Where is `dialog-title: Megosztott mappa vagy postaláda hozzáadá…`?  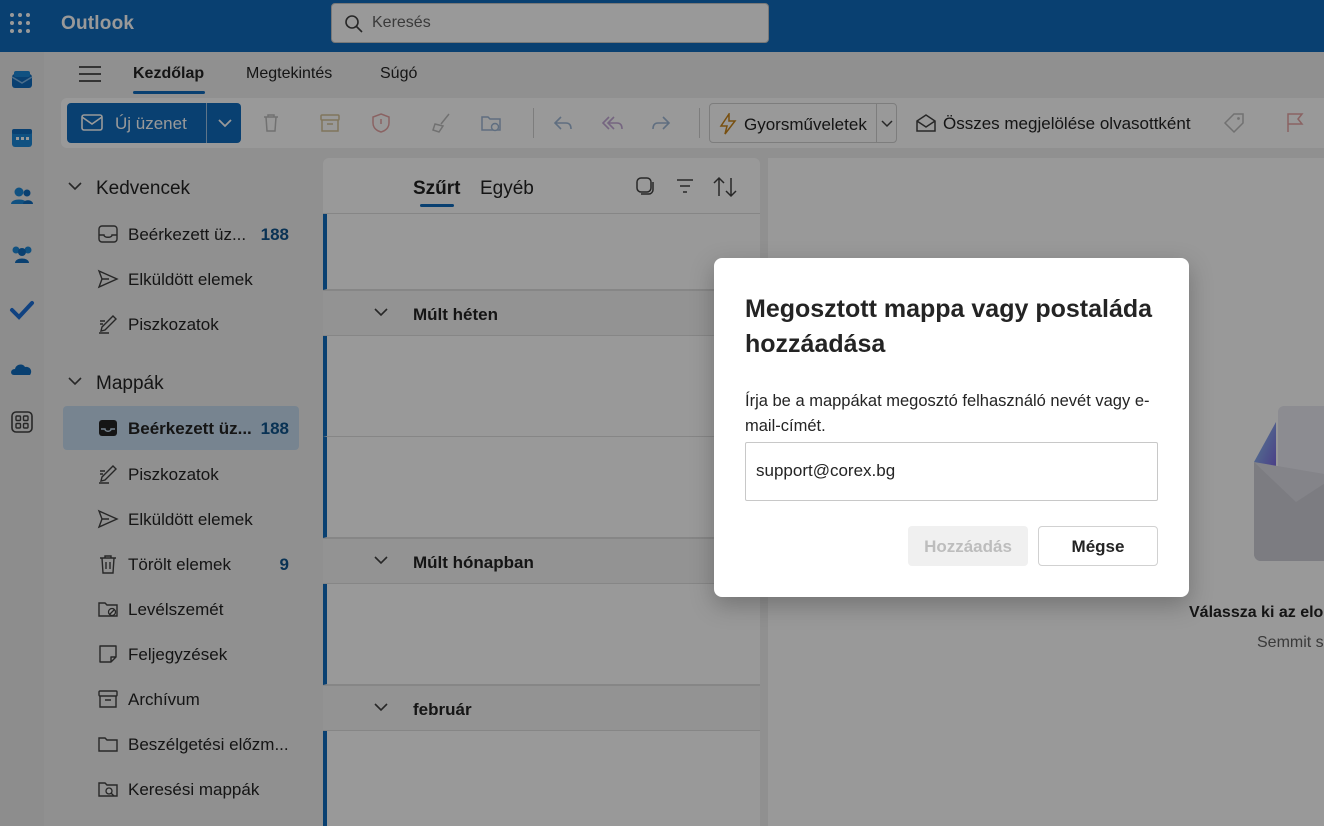 dialog-title: Megosztott mappa vagy postaláda hozzáadá… is located at coordinates (949, 326).